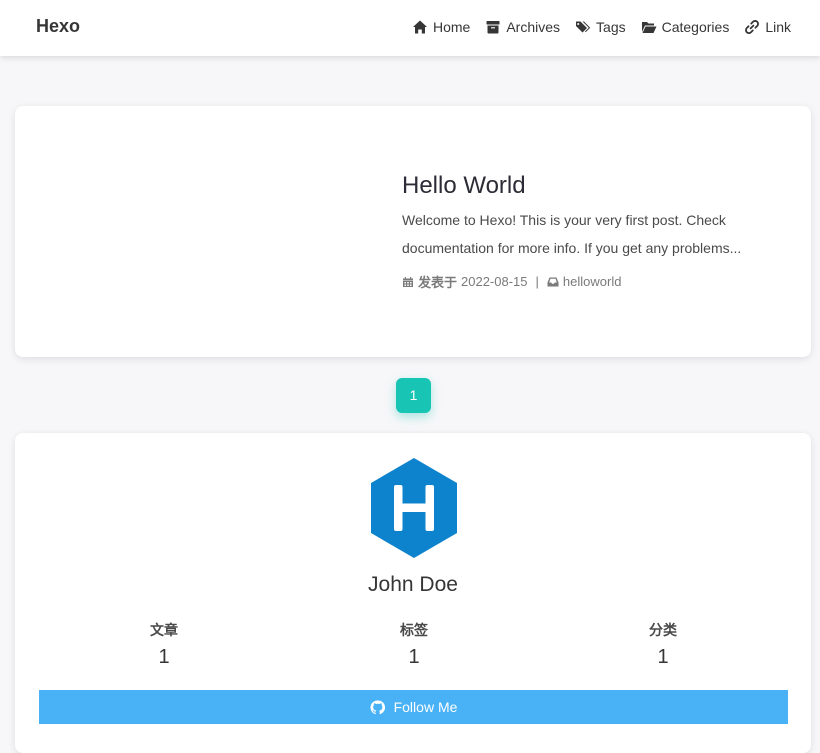  I want to click on nav-home-label: Home, so click(451, 27).